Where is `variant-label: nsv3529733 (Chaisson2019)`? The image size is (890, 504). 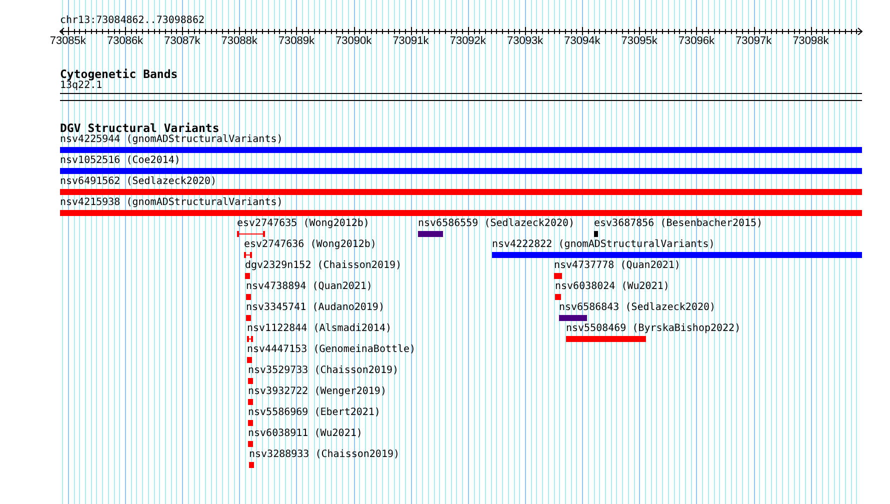
variant-label: nsv3529733 (Chaisson2019) is located at coordinates (323, 371).